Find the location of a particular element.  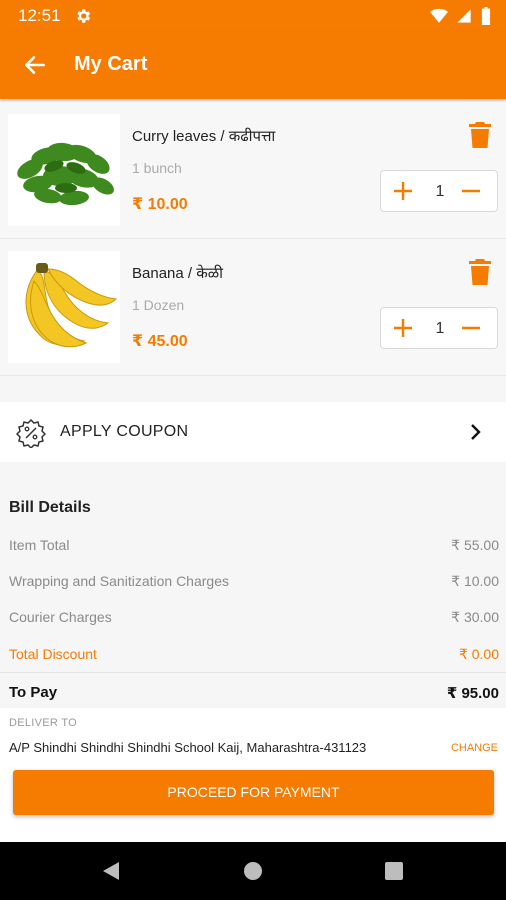

signal-icon is located at coordinates (464, 16).